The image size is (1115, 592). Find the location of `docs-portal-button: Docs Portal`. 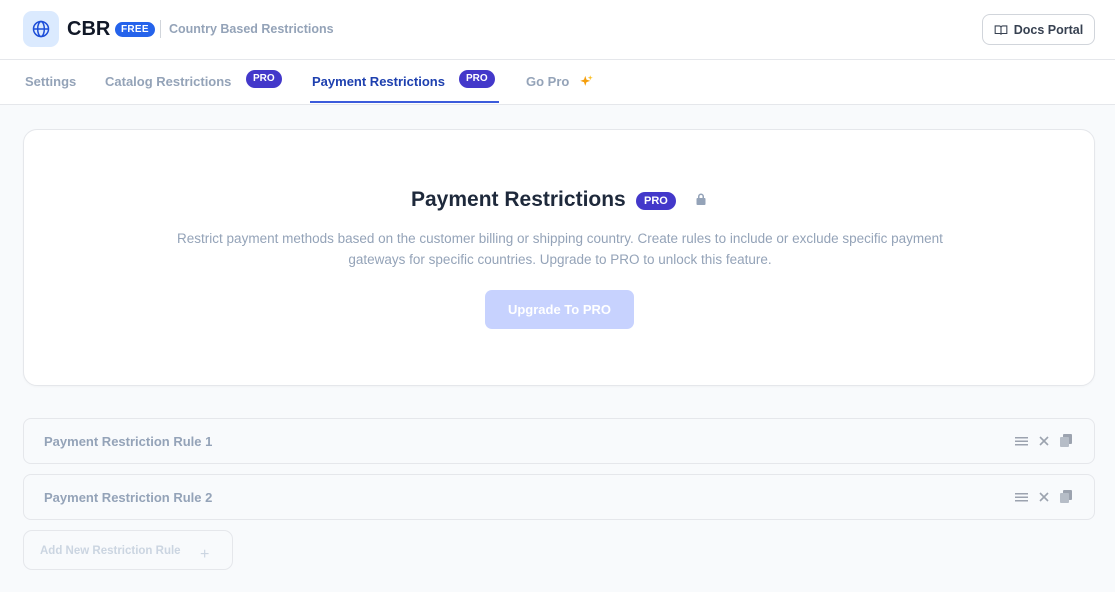

docs-portal-button: Docs Portal is located at coordinates (1038, 29).